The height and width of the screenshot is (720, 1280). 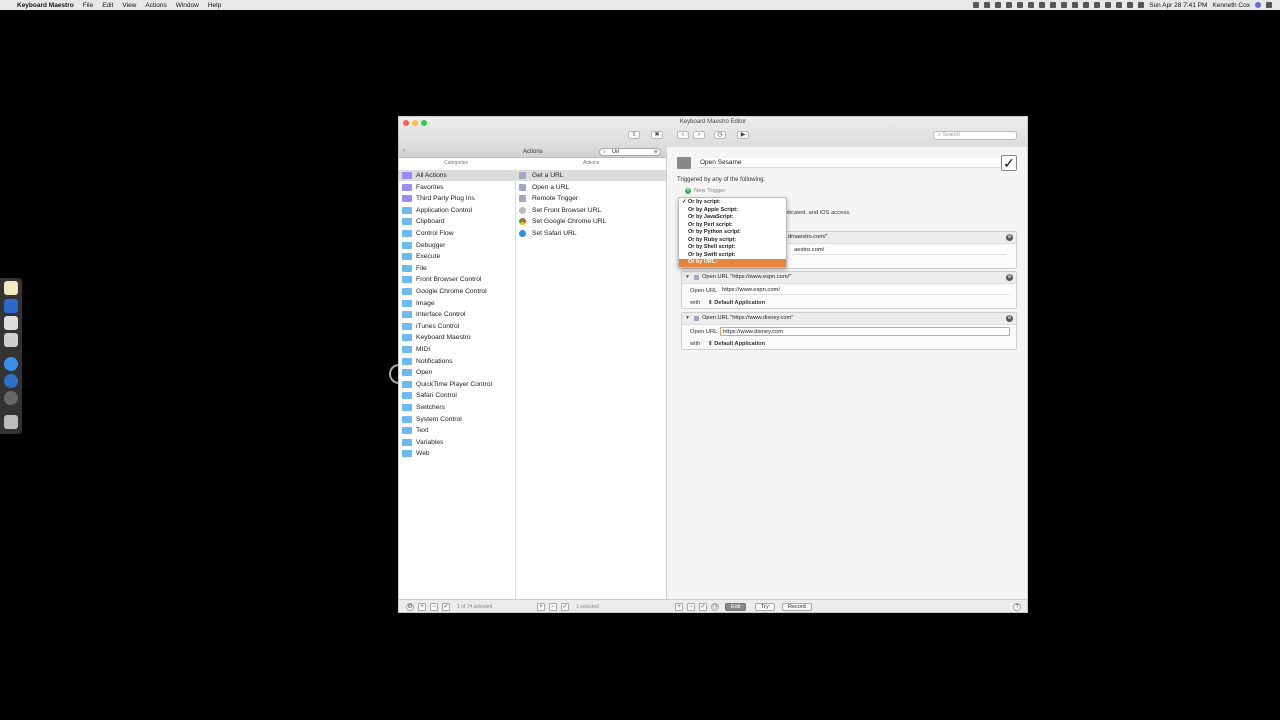 I want to click on category-item: Front Browser Control, so click(x=457, y=279).